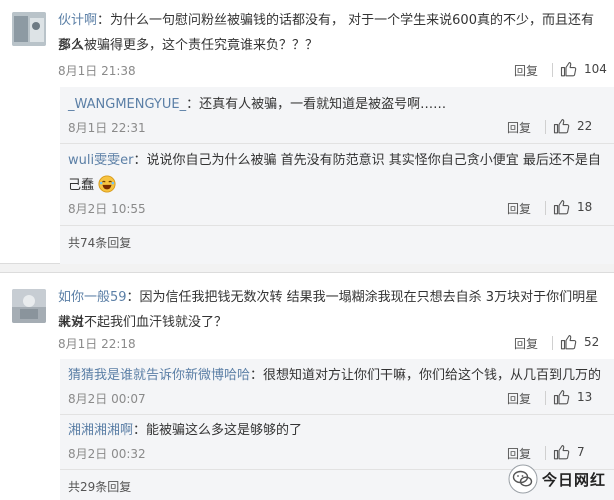 This screenshot has width=614, height=500. Describe the element at coordinates (107, 454) in the screenshot. I see `reply-time: 8月2日 00:32` at that location.